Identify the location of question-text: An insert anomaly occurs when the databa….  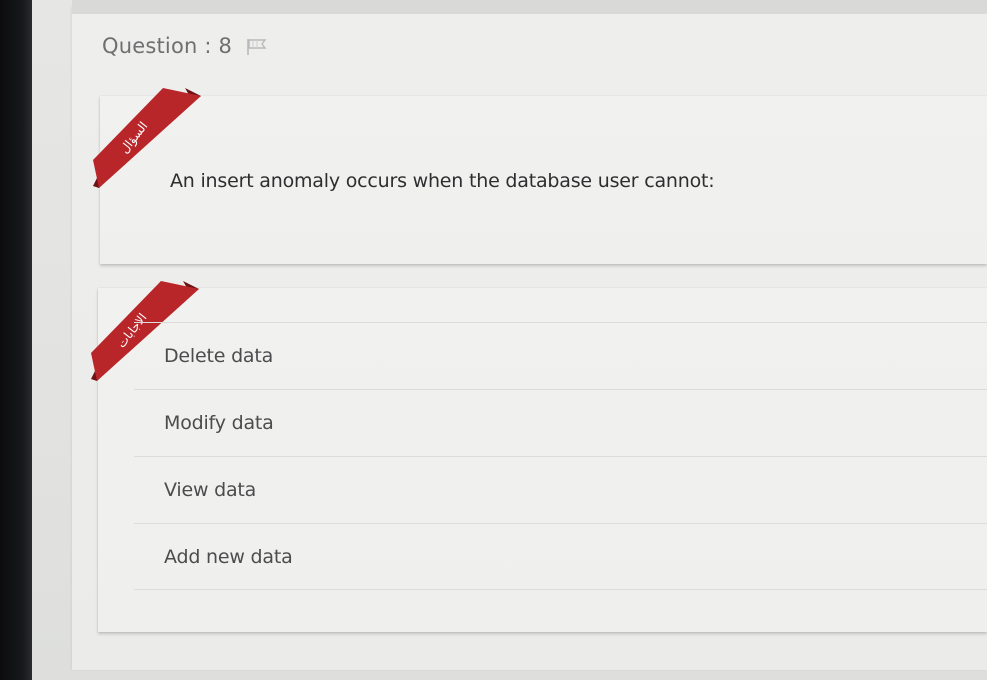
(442, 181).